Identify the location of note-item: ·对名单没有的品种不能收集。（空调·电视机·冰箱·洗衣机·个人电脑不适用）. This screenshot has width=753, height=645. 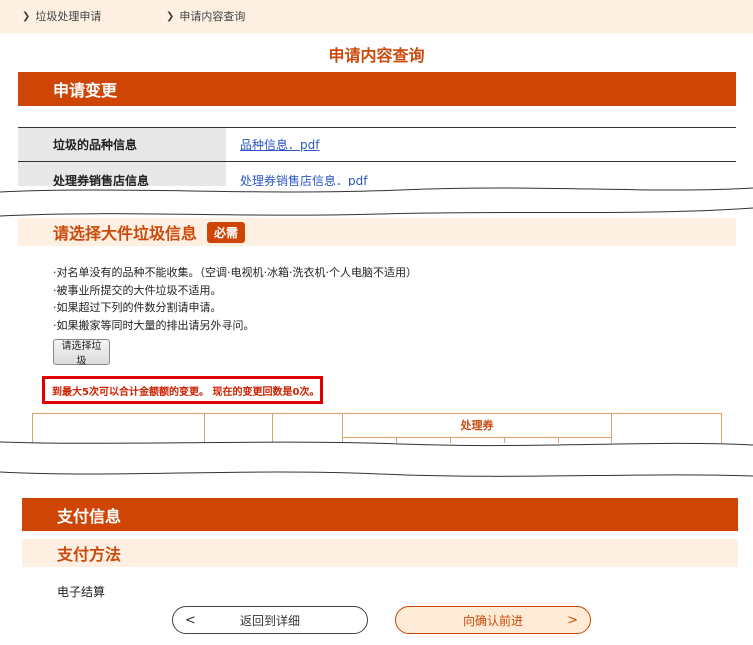
(235, 272).